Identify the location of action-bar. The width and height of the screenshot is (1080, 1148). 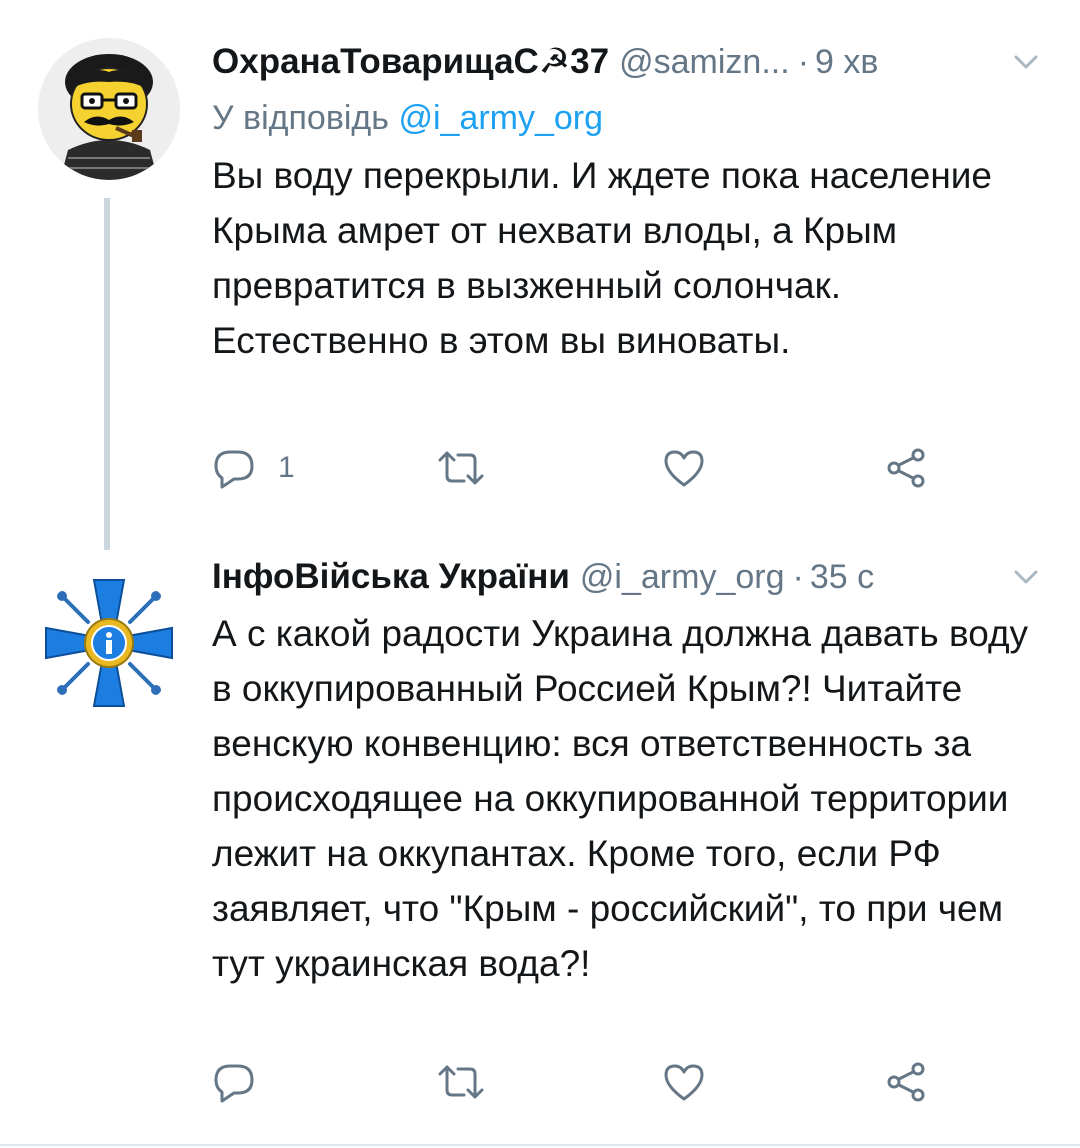
(592, 1082).